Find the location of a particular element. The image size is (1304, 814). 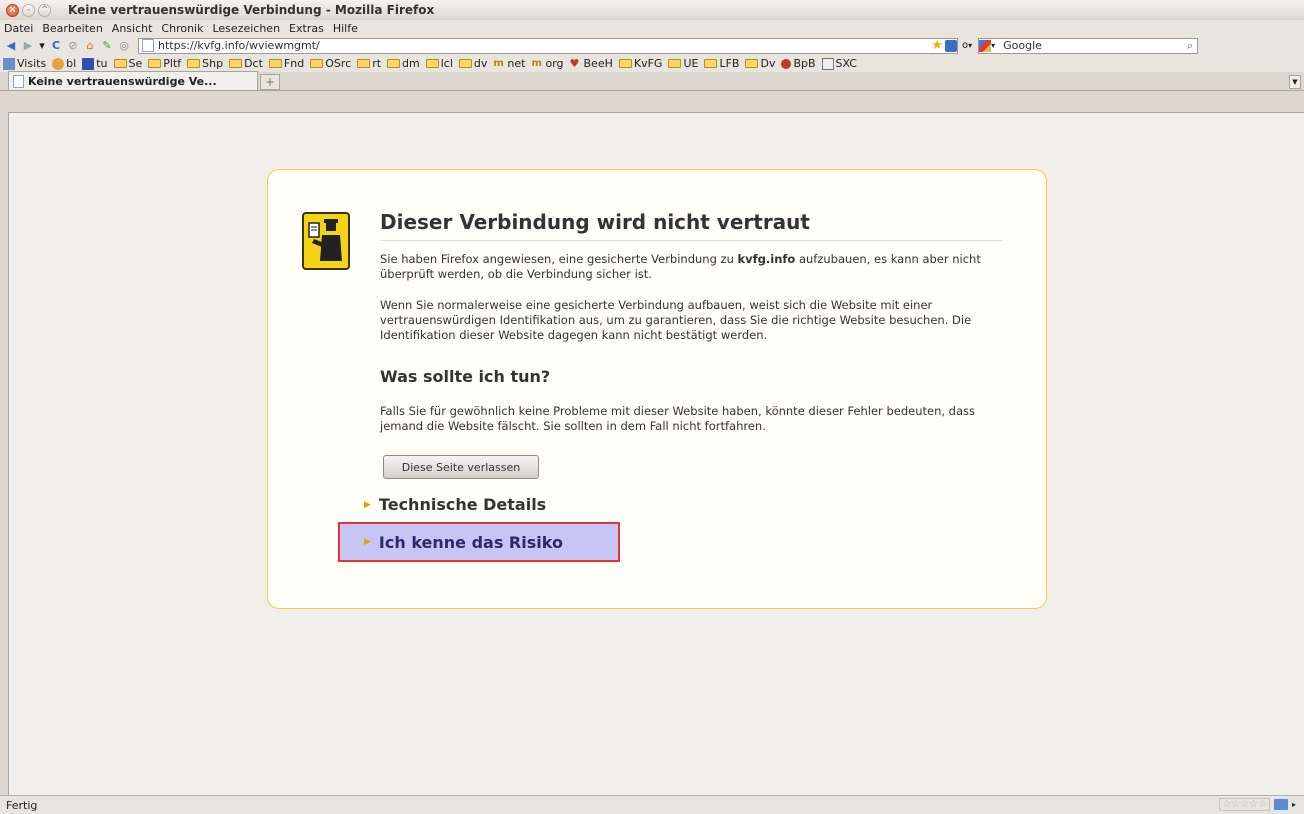

url-text: https://kvfg.info/wviewmgmt/ is located at coordinates (239, 45).